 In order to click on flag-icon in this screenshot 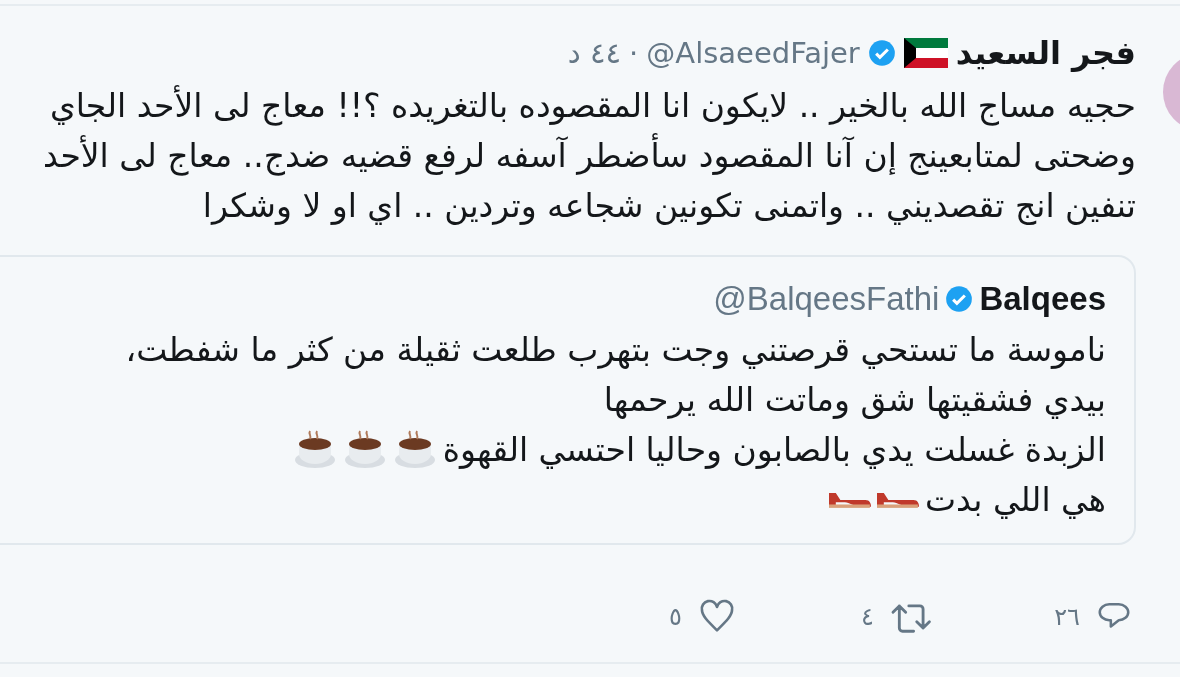, I will do `click(925, 53)`.